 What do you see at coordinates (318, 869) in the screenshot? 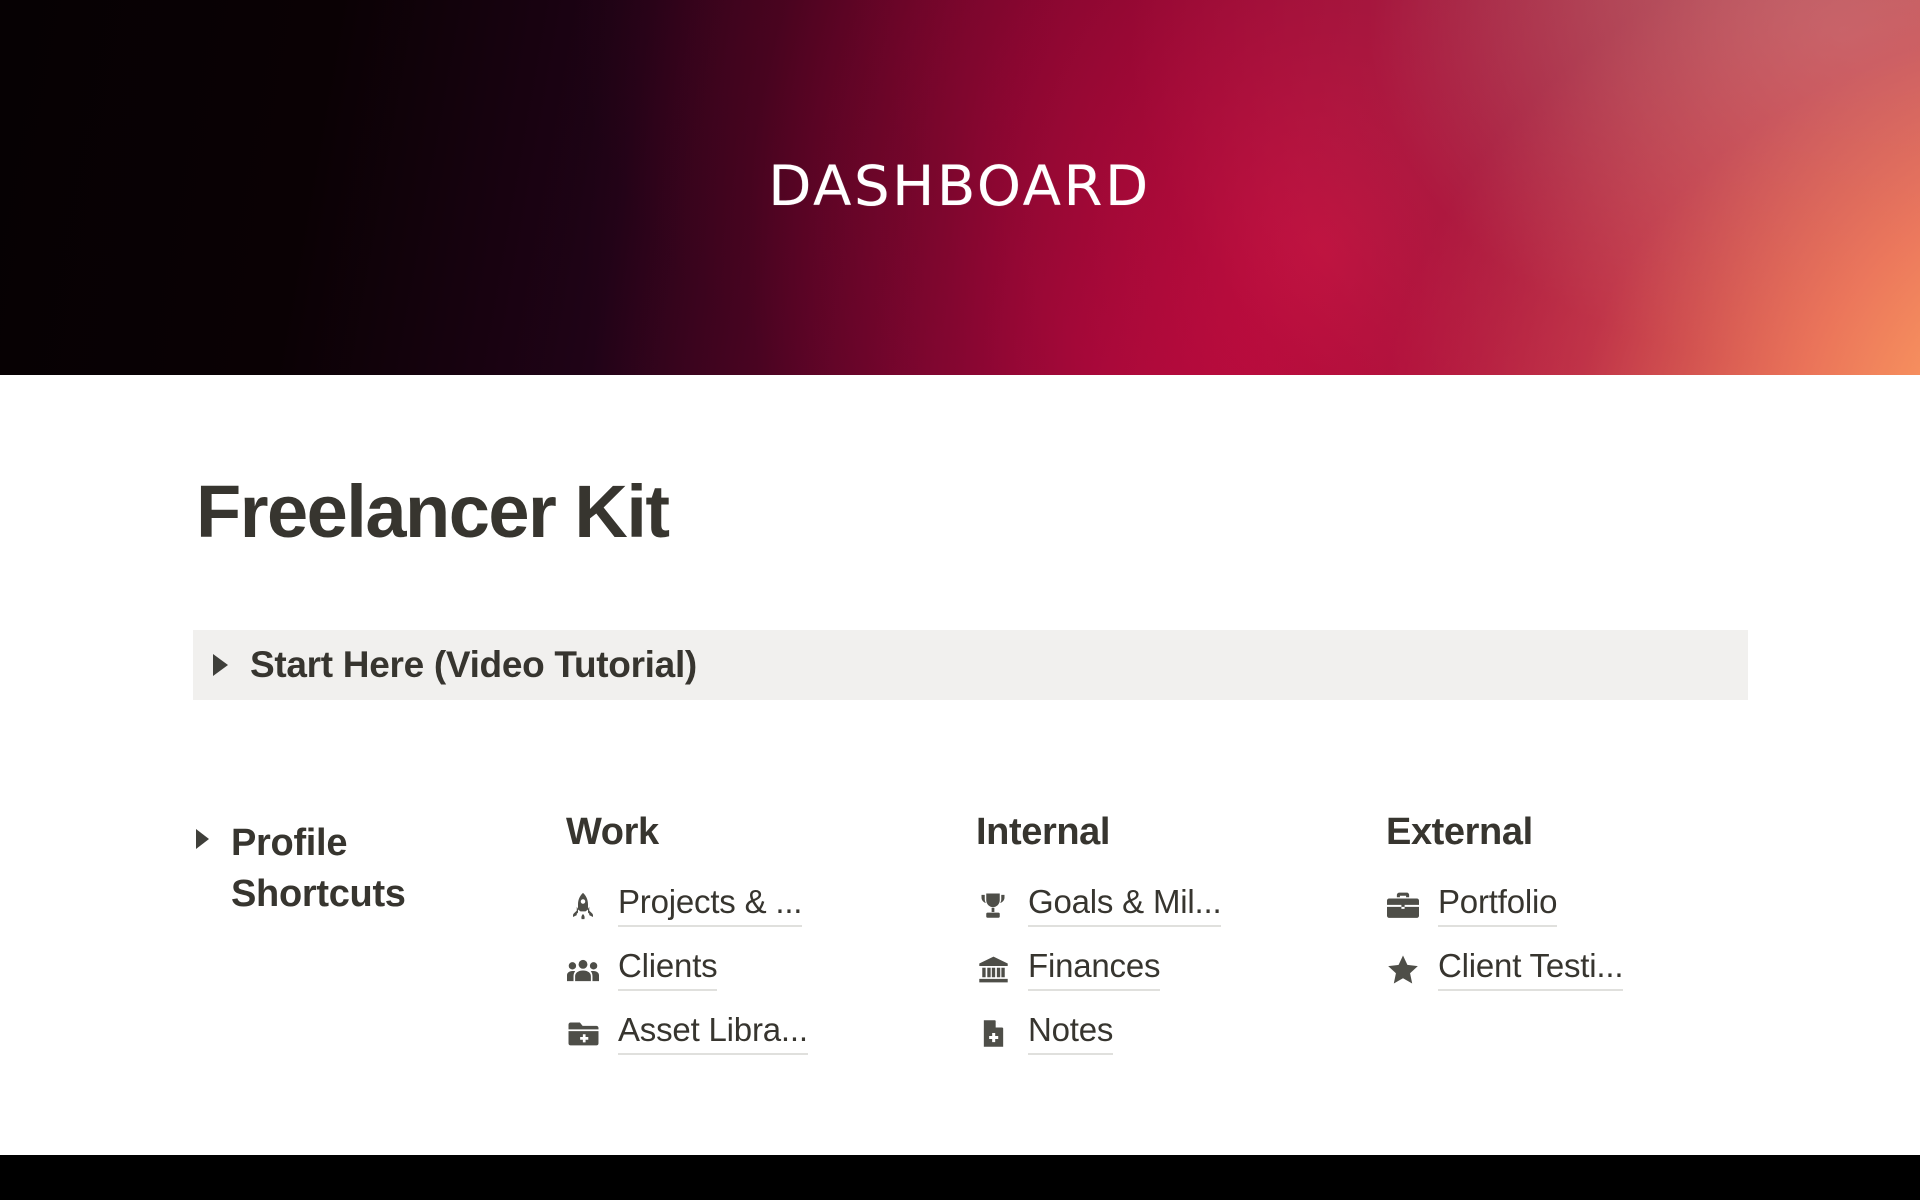
I see `profile-shortcuts-label: Profile Shortcuts` at bounding box center [318, 869].